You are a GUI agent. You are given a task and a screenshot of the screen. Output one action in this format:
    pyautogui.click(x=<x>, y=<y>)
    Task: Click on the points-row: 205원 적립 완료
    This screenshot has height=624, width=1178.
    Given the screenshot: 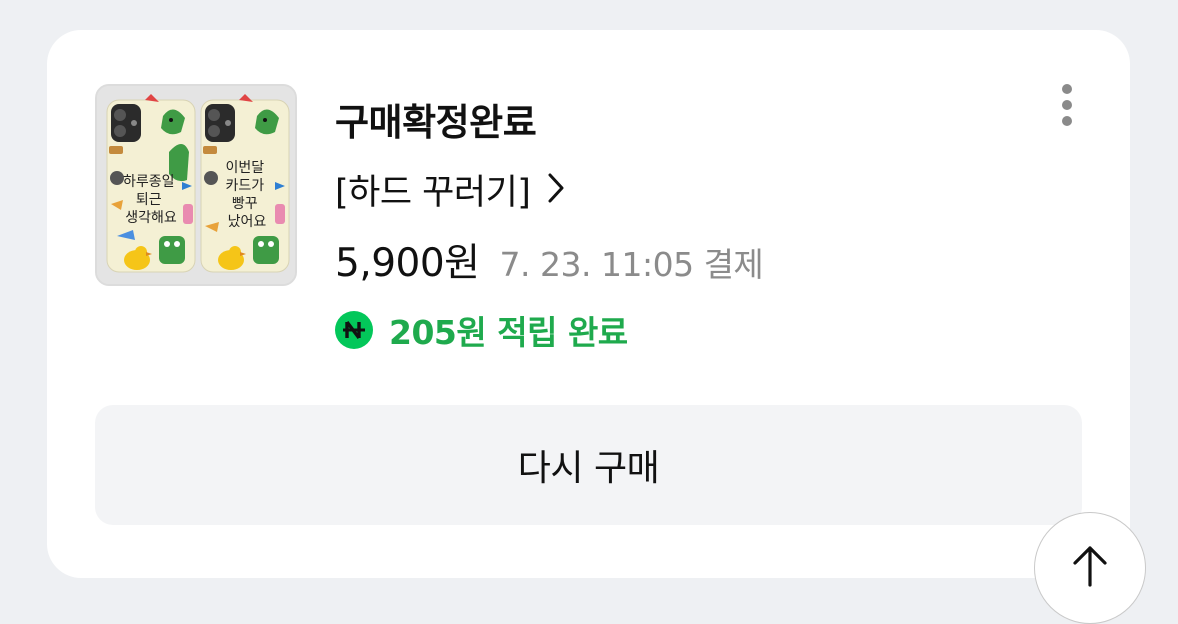 What is the action you would take?
    pyautogui.click(x=481, y=330)
    